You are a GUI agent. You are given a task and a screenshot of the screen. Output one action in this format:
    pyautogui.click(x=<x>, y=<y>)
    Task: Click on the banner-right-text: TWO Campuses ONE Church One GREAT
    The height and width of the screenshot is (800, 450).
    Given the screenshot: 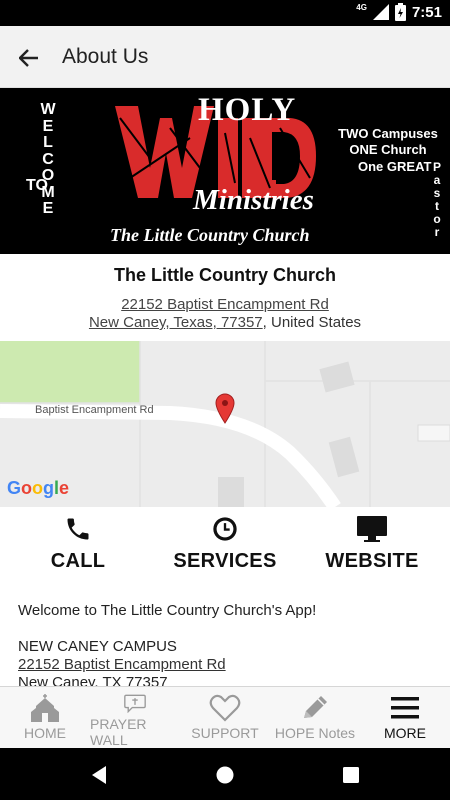 What is the action you would take?
    pyautogui.click(x=388, y=150)
    